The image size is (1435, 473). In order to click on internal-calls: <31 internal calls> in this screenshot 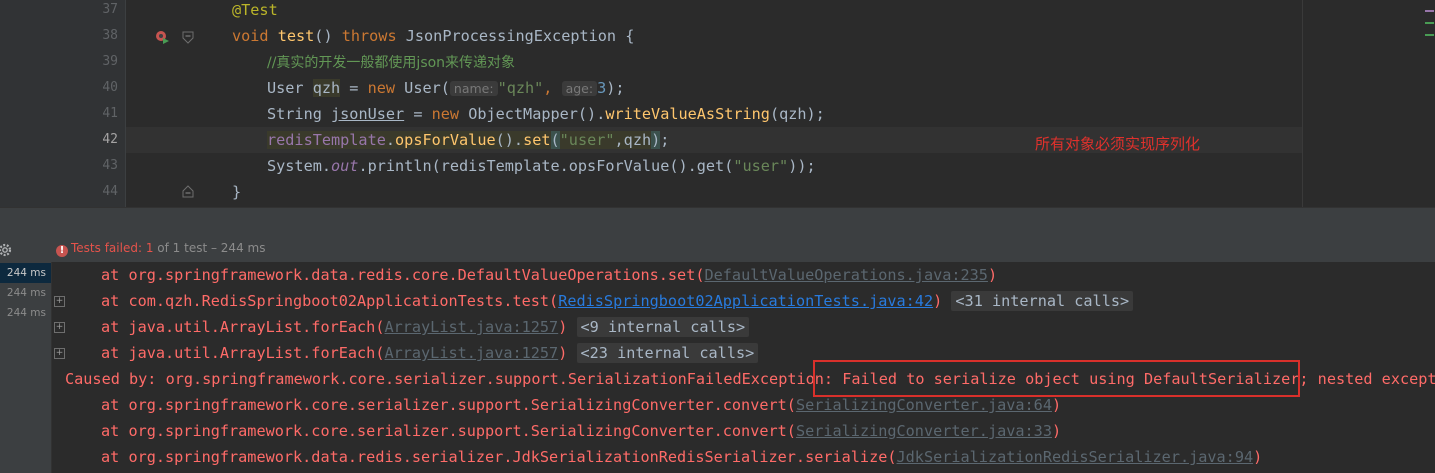, I will do `click(1042, 301)`.